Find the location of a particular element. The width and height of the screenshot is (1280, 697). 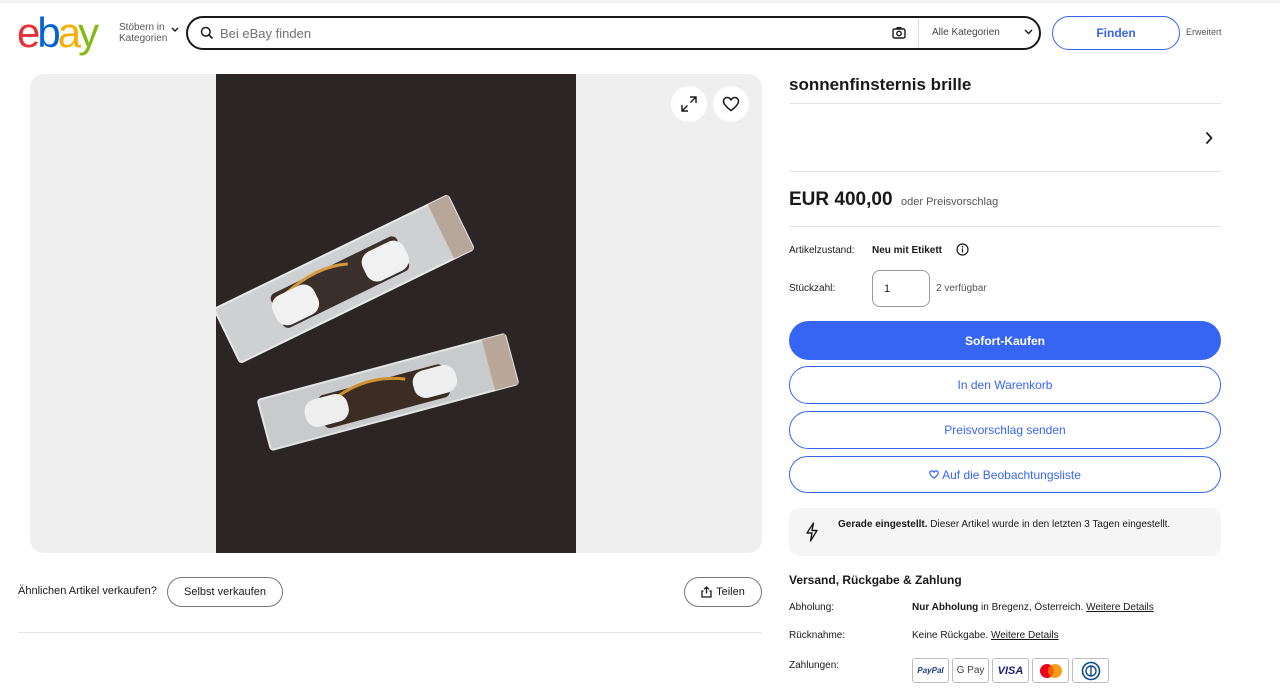

share-button: Teilen is located at coordinates (723, 592).